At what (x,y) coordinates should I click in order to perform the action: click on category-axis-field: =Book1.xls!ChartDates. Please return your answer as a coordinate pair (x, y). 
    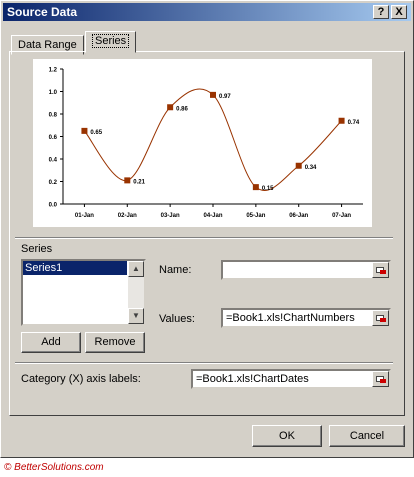
    Looking at the image, I should click on (291, 379).